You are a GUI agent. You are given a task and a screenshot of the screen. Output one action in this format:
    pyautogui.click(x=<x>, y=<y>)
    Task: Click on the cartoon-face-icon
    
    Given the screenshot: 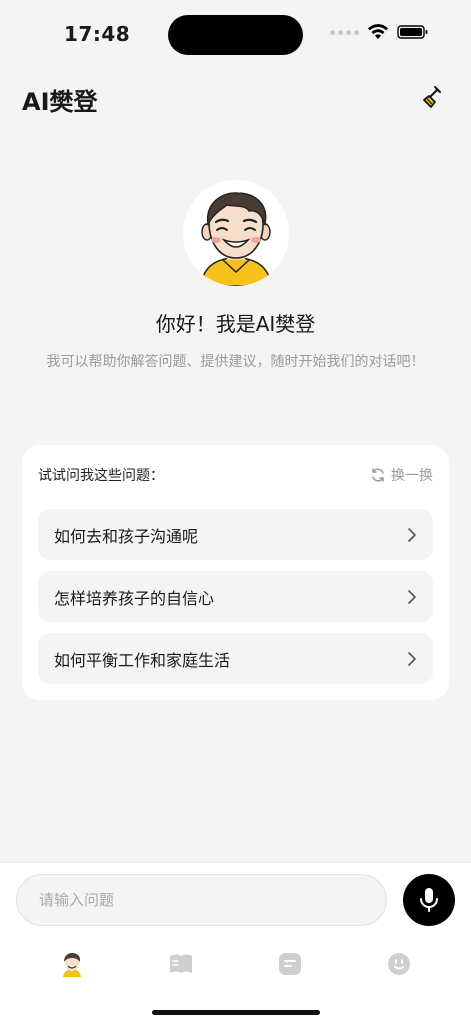 What is the action you would take?
    pyautogui.click(x=235, y=233)
    